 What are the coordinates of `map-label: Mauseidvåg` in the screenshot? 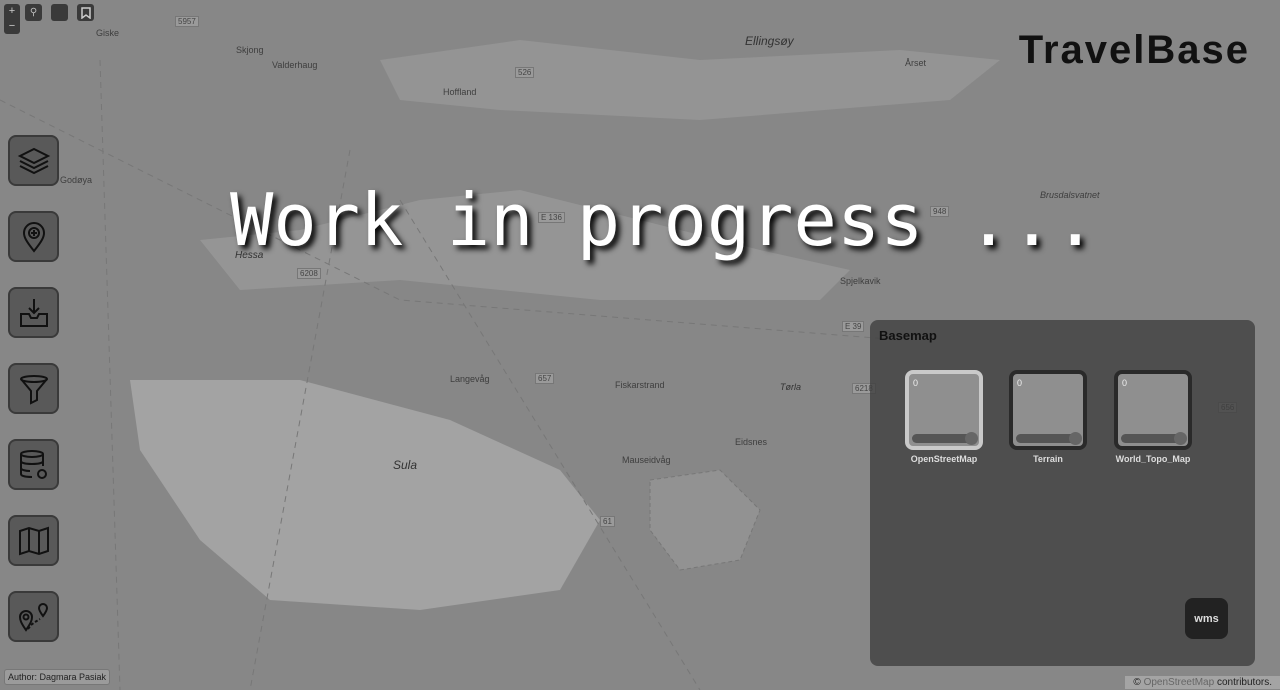 It's located at (646, 460).